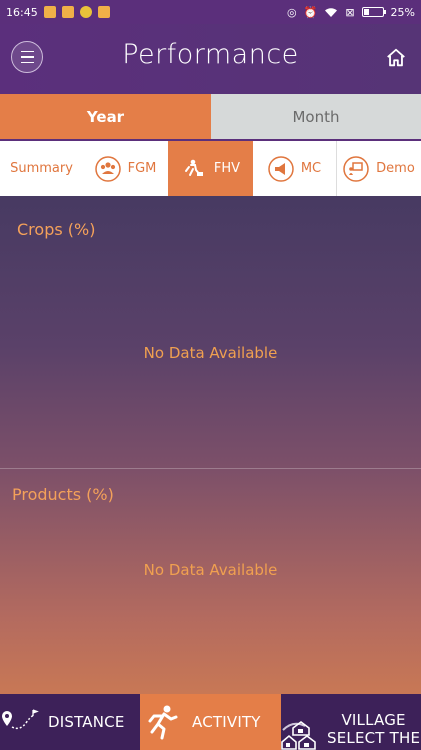 The height and width of the screenshot is (750, 421). What do you see at coordinates (316, 116) in the screenshot?
I see `tab-month: Month` at bounding box center [316, 116].